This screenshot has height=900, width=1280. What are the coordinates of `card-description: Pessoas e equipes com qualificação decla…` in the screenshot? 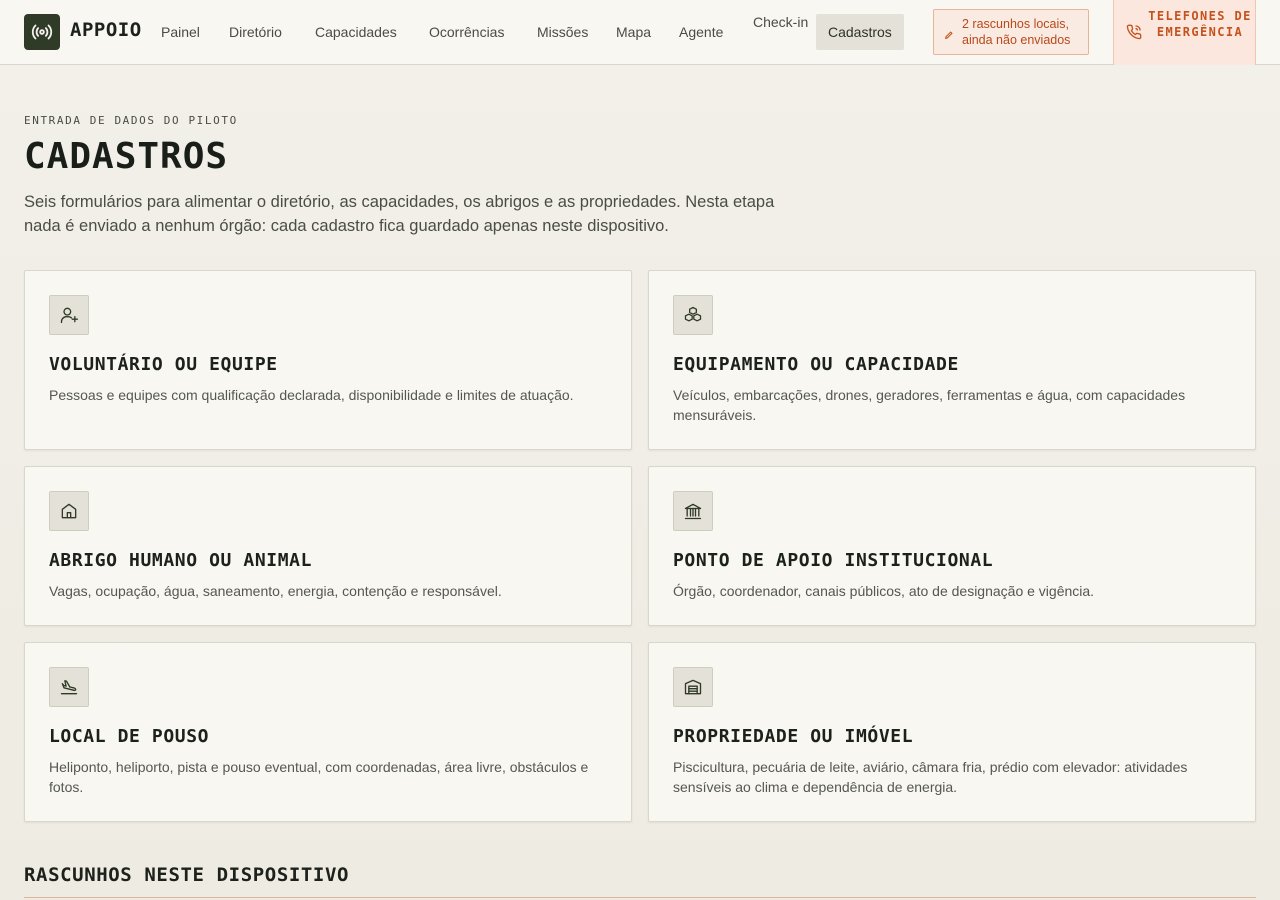 It's located at (311, 395).